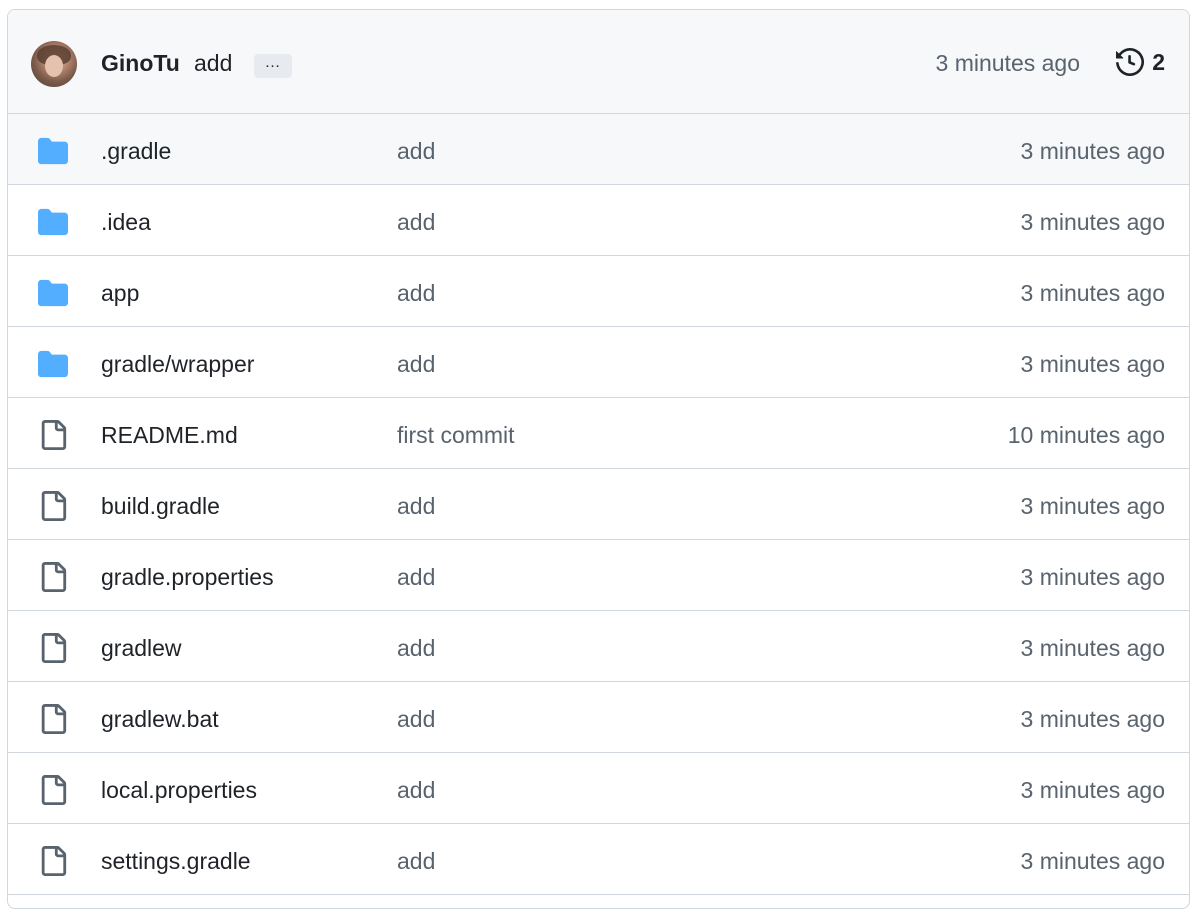 Image resolution: width=1197 pixels, height=909 pixels. What do you see at coordinates (598, 362) in the screenshot?
I see `file-row: gradle/wrapper add 3 minutes ago` at bounding box center [598, 362].